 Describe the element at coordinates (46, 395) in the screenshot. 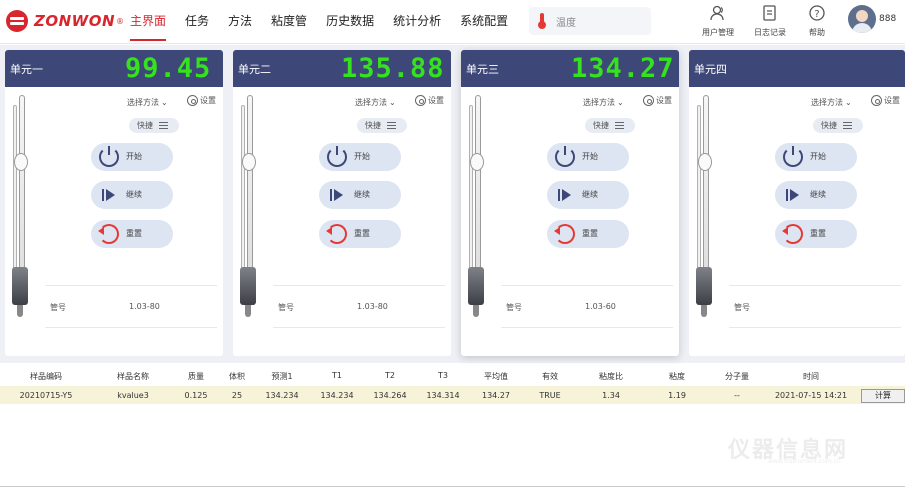

I see `table-cell: 20210715-Y5` at that location.